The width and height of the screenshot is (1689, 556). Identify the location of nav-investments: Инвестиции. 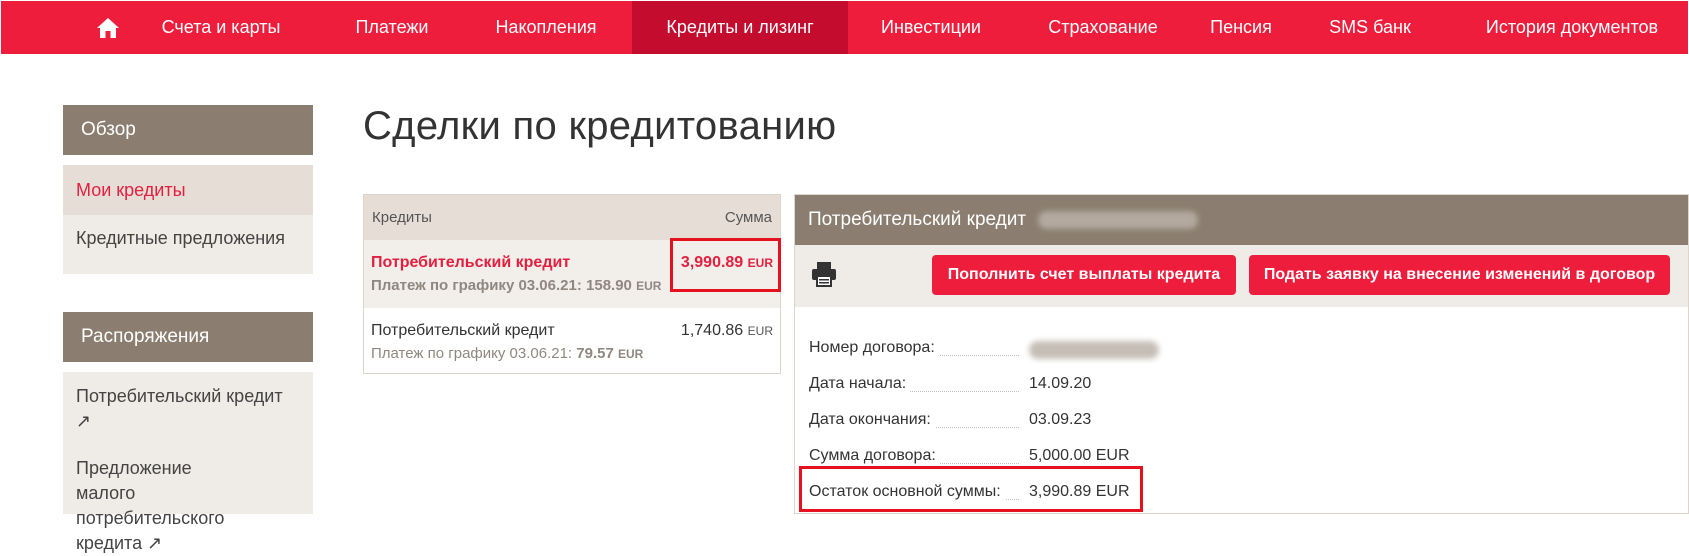
(931, 27).